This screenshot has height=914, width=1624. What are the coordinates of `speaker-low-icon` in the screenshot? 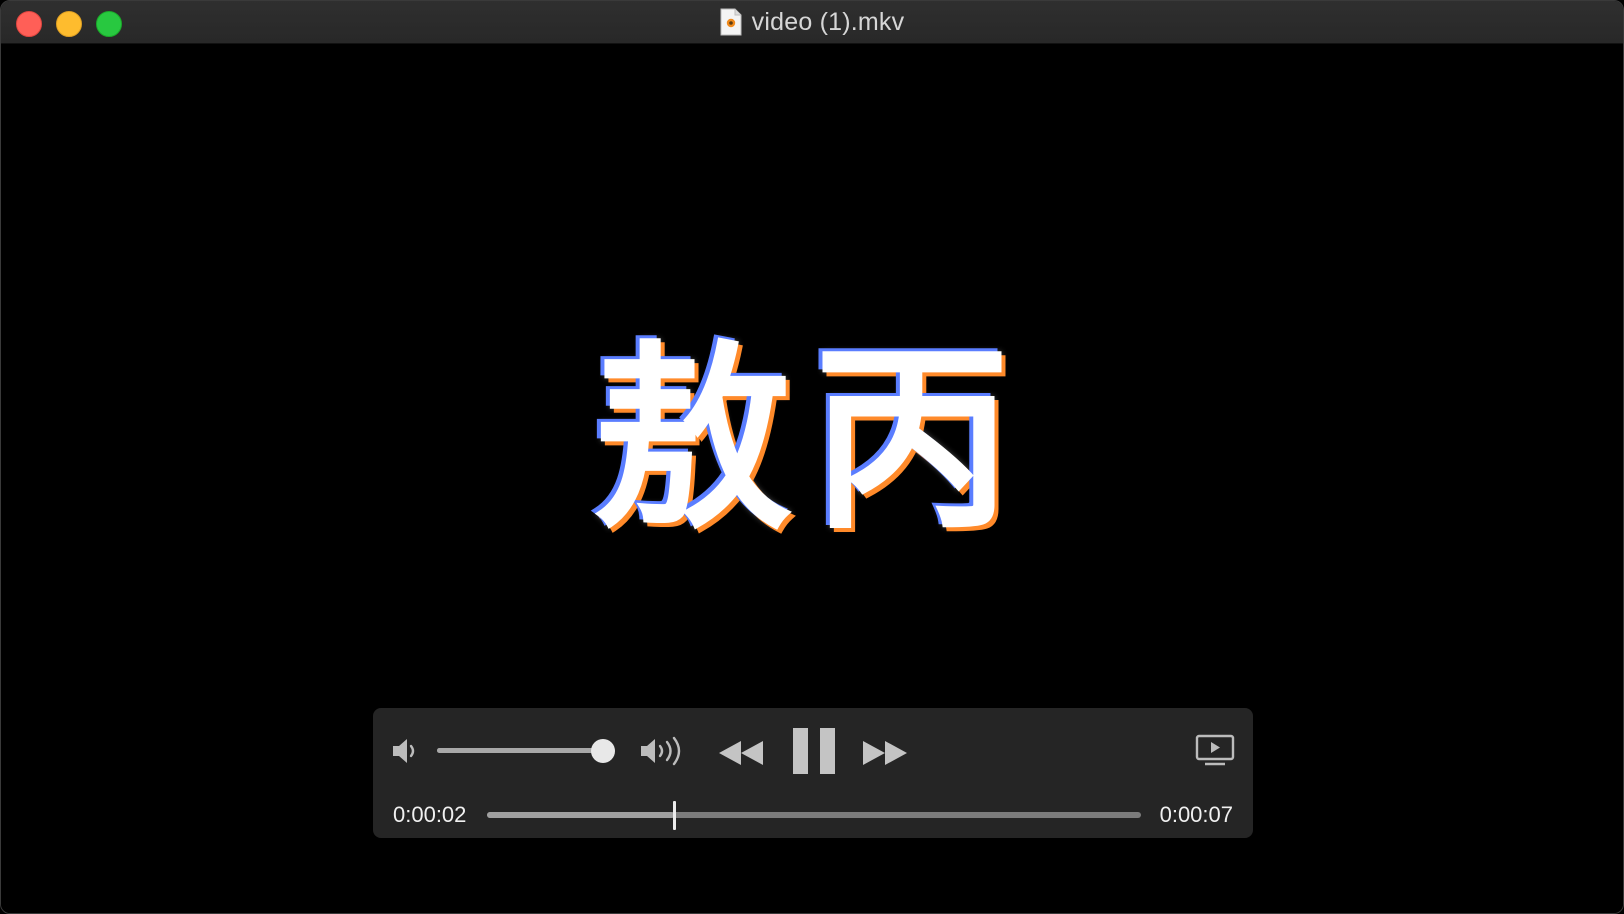 It's located at (405, 751).